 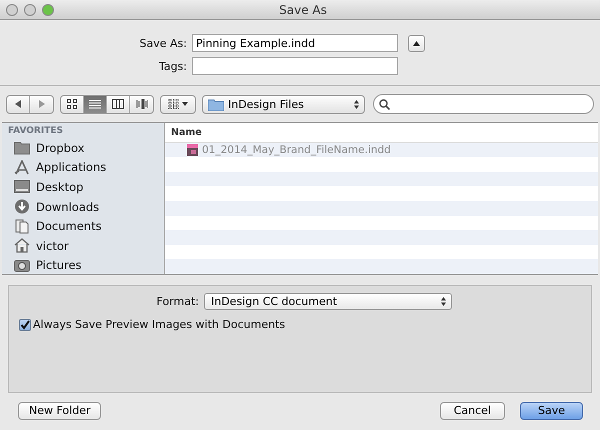 I want to click on columns-icon, so click(x=118, y=104).